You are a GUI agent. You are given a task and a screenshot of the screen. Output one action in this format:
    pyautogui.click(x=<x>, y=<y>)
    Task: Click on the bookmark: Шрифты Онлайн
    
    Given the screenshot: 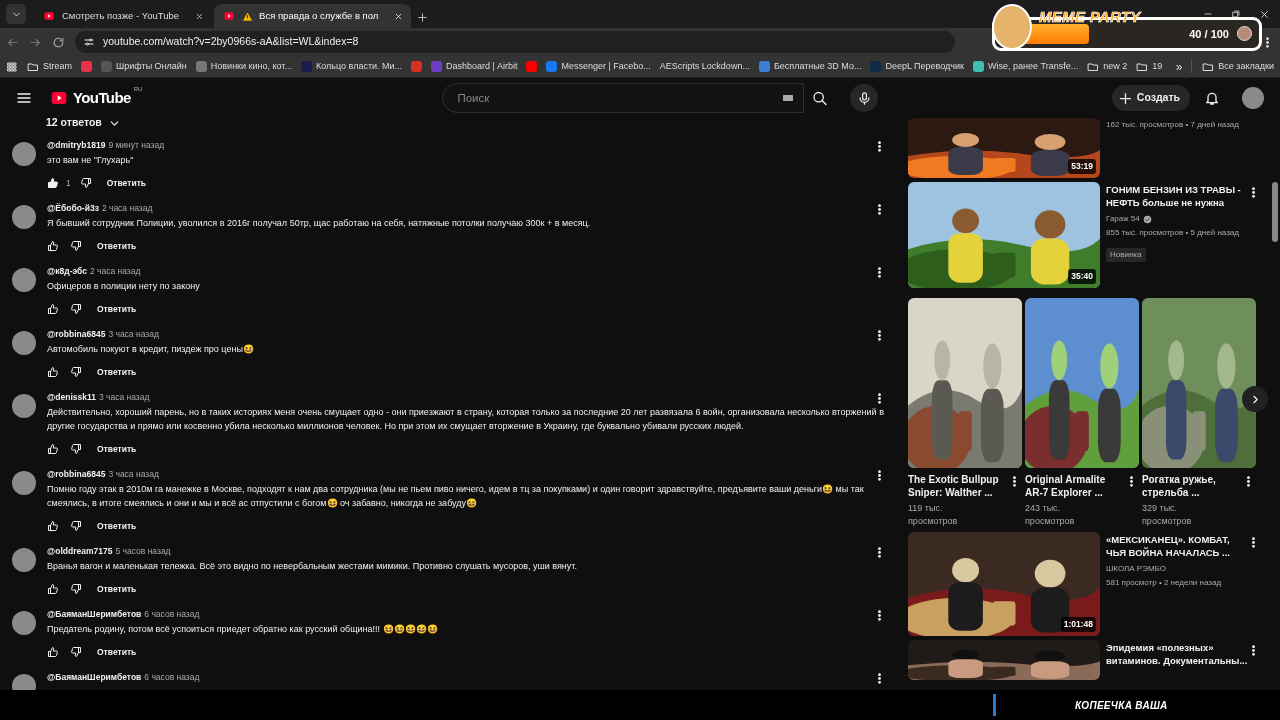 What is the action you would take?
    pyautogui.click(x=144, y=66)
    